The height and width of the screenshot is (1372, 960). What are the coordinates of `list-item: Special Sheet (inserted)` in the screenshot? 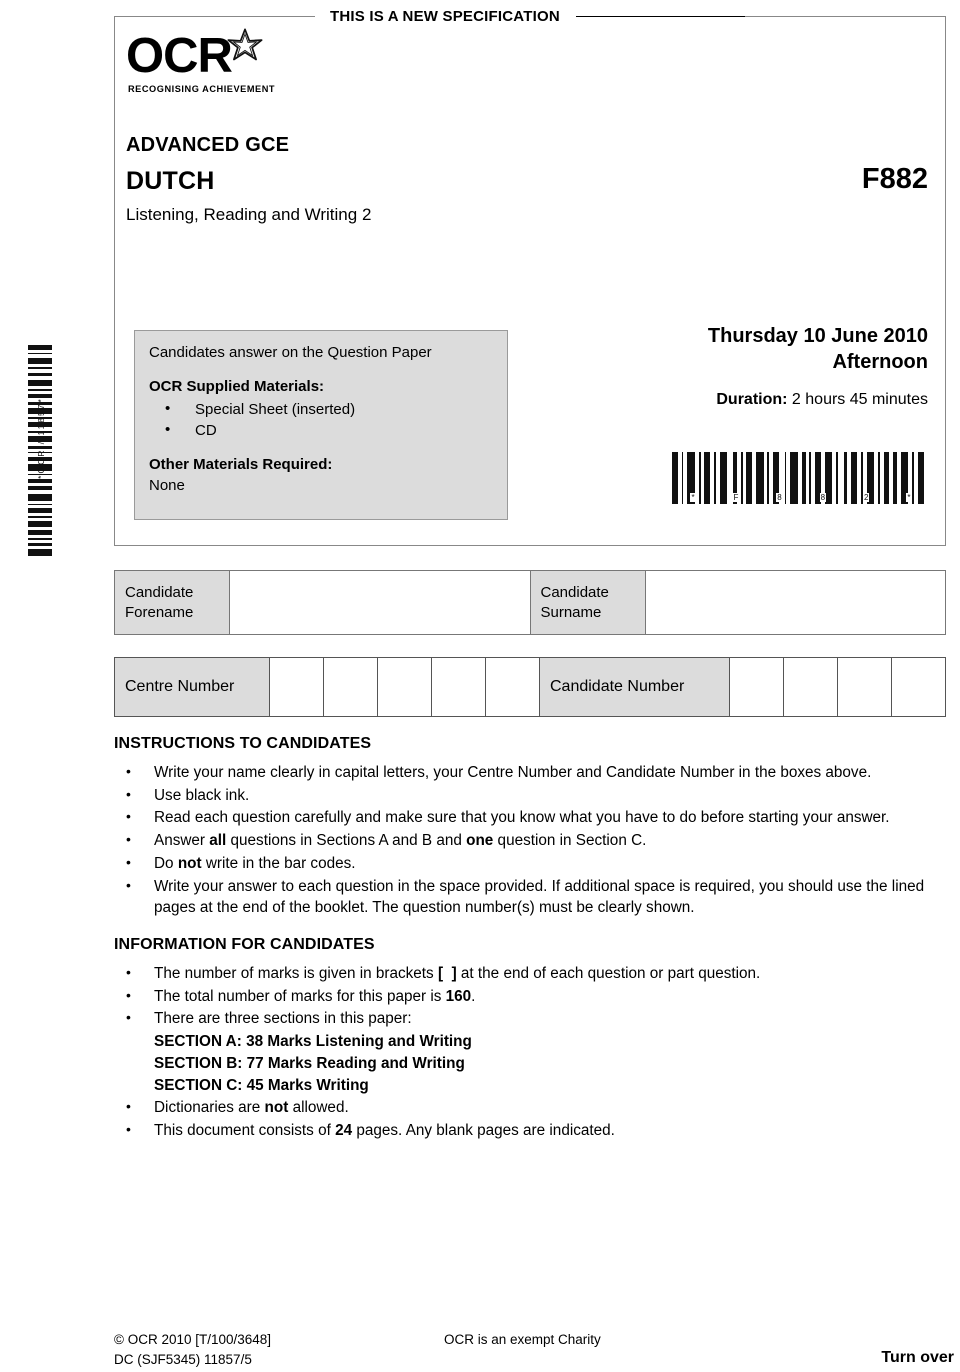 It's located at (321, 409).